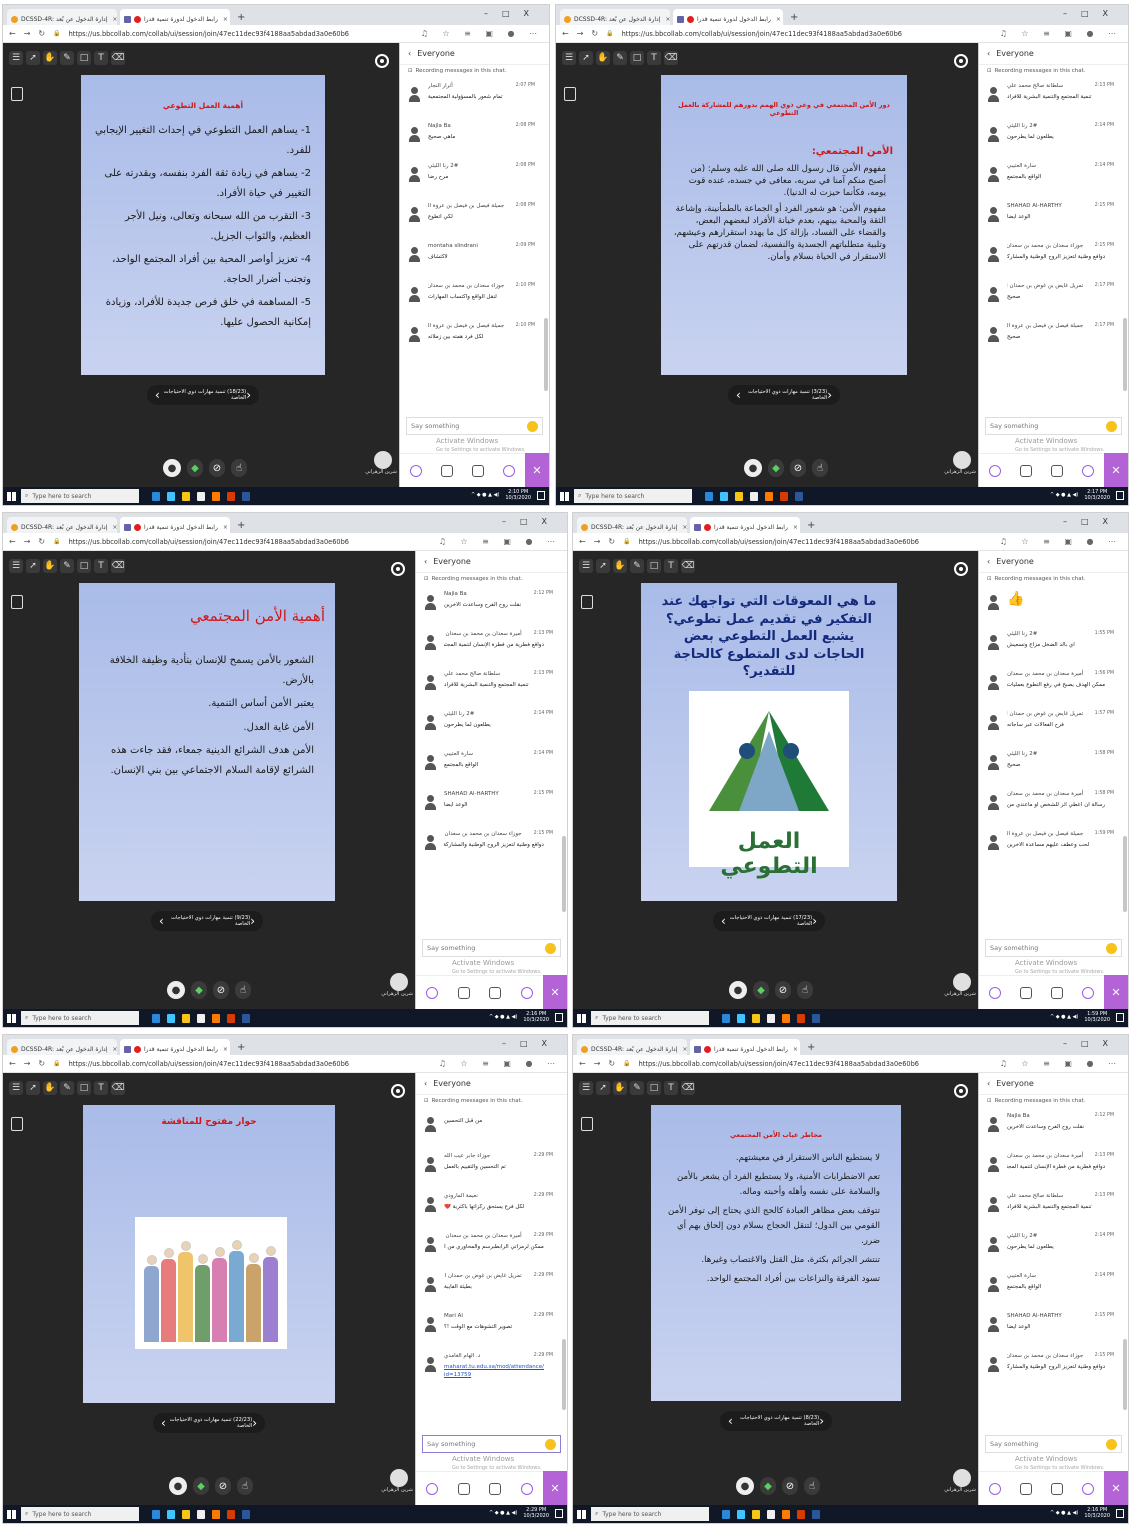 The width and height of the screenshot is (1131, 1526). I want to click on pointer-icon: ➚, so click(586, 58).